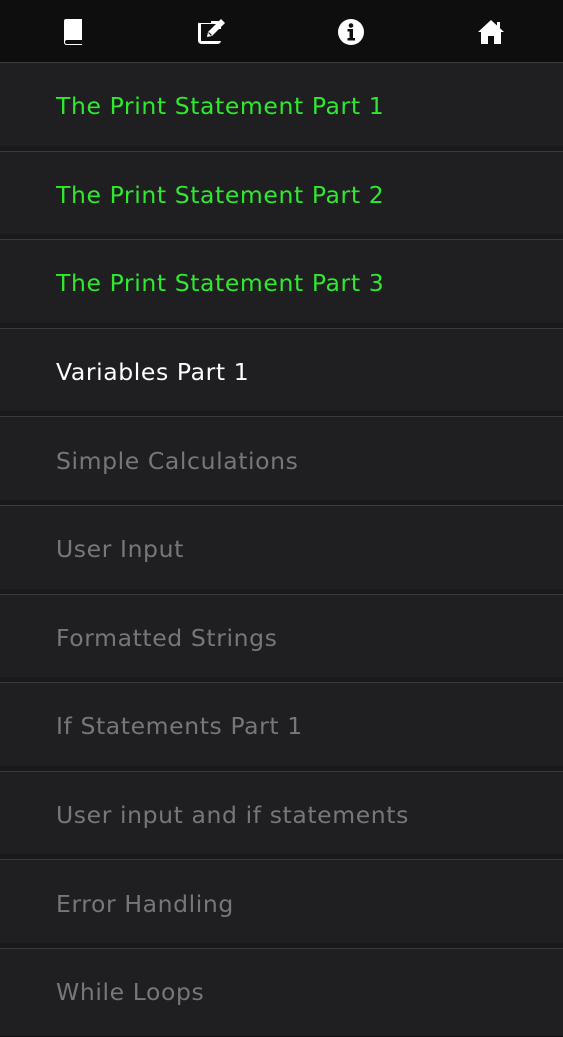 This screenshot has width=563, height=1037. What do you see at coordinates (281, 546) in the screenshot?
I see `lesson-row: User Input` at bounding box center [281, 546].